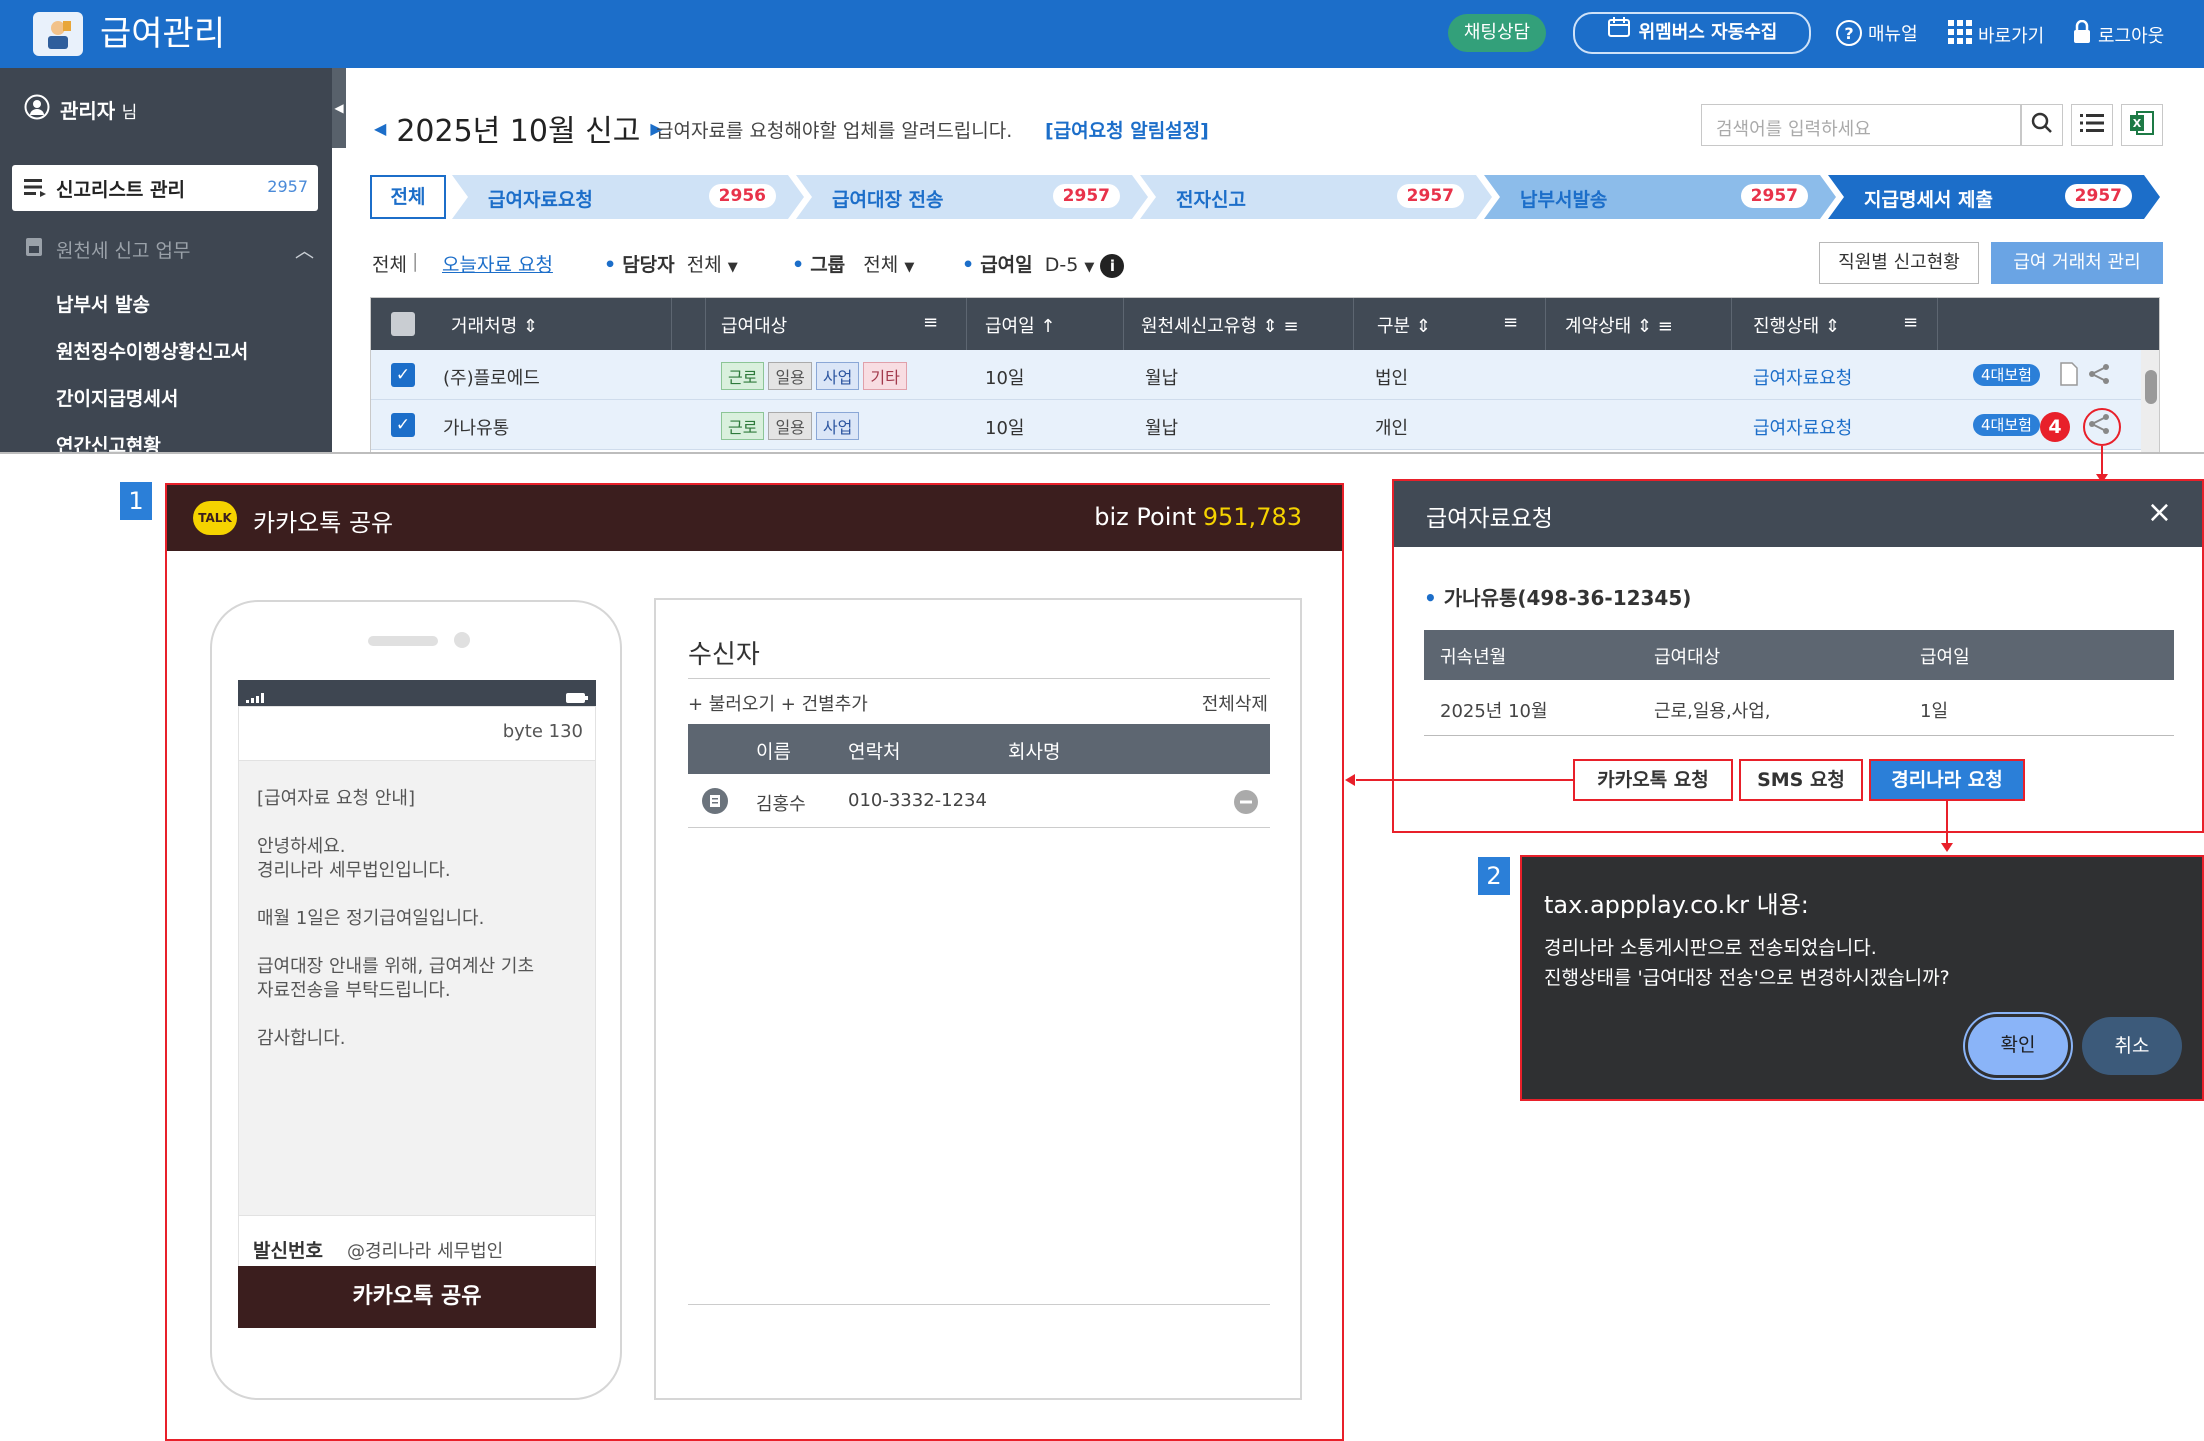 This screenshot has width=2204, height=1441. Describe the element at coordinates (1265, 425) in the screenshot. I see `table-row: ✓ 가나유통 근로 일용 사업 10일 월납 개인 급여자료요청 4대보험` at that location.